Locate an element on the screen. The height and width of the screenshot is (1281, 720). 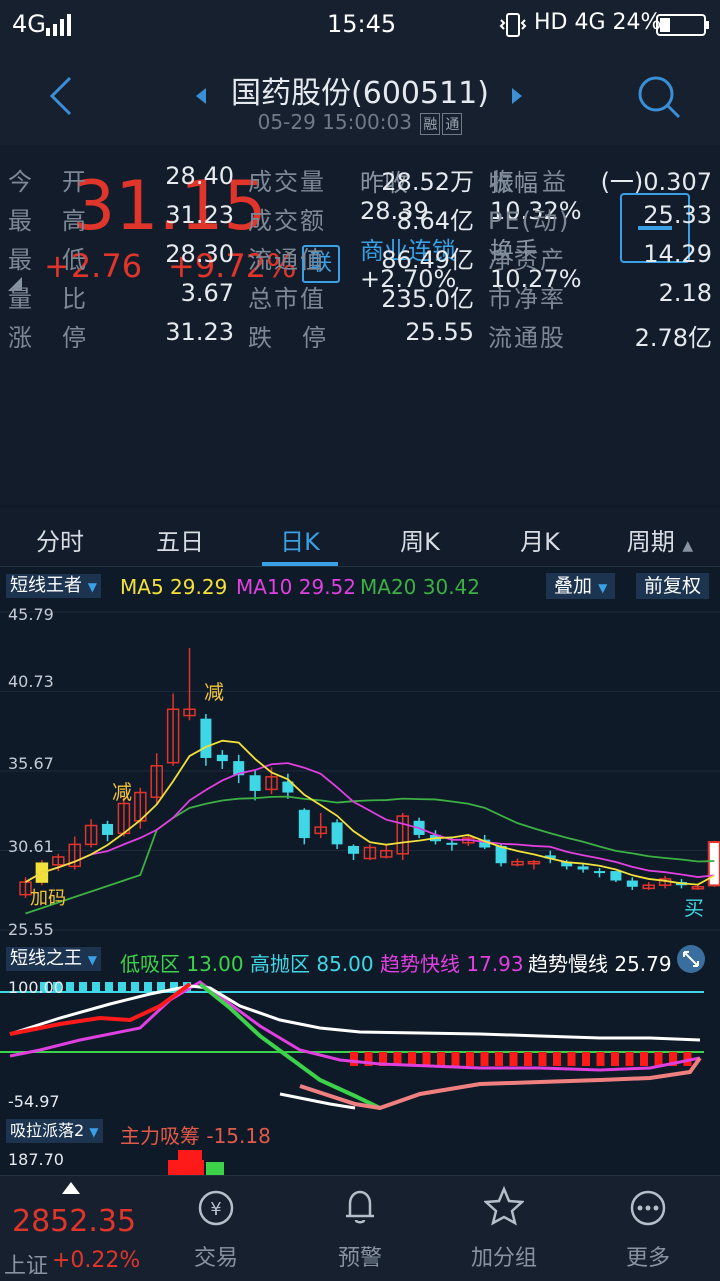
tab-period: 周期 ▲ is located at coordinates (660, 539).